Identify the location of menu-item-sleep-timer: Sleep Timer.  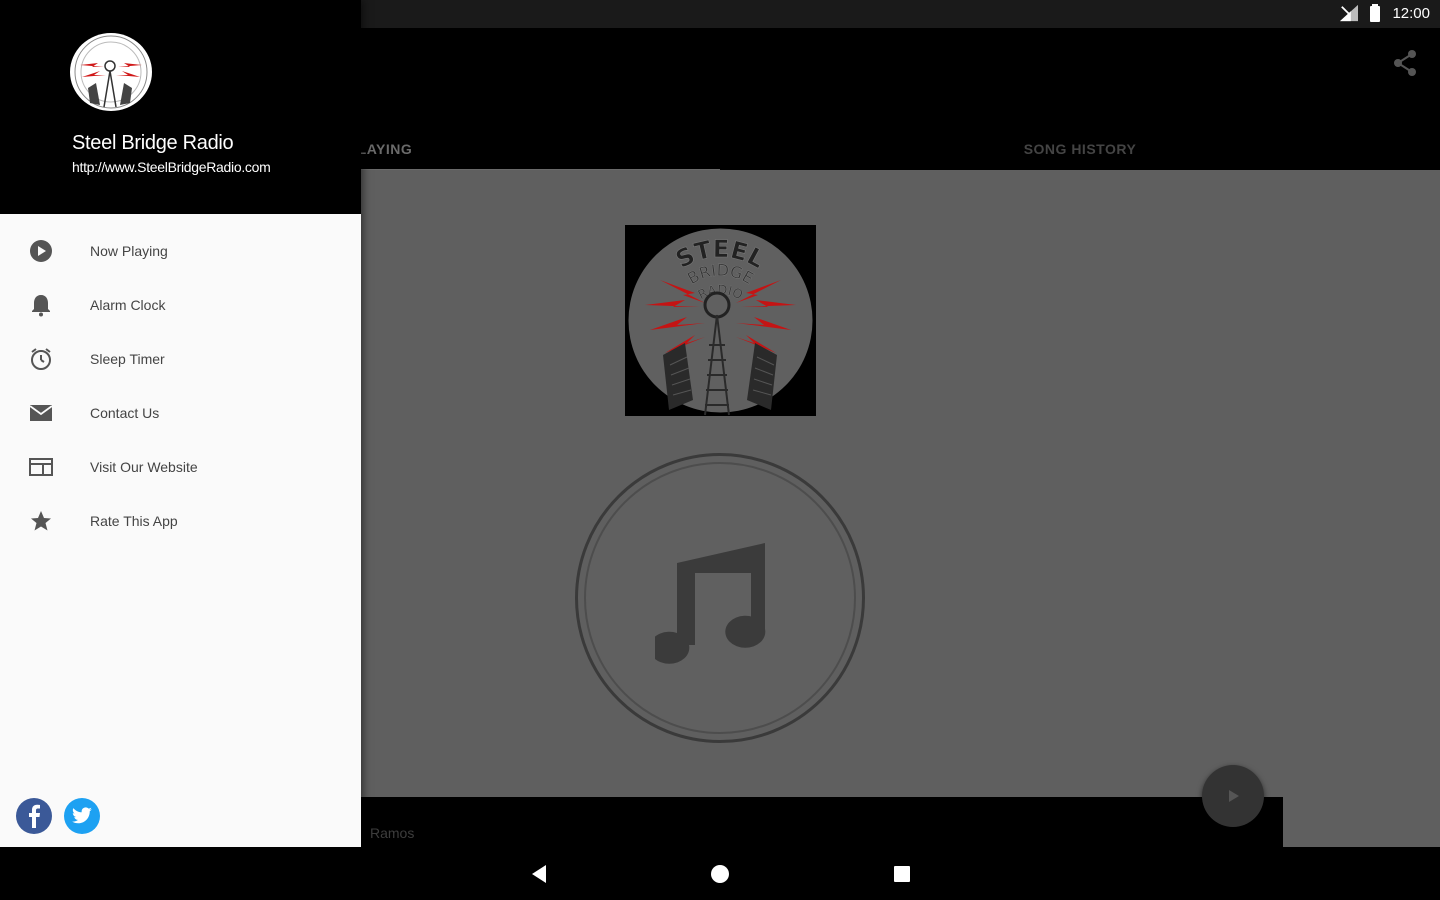
(180, 359).